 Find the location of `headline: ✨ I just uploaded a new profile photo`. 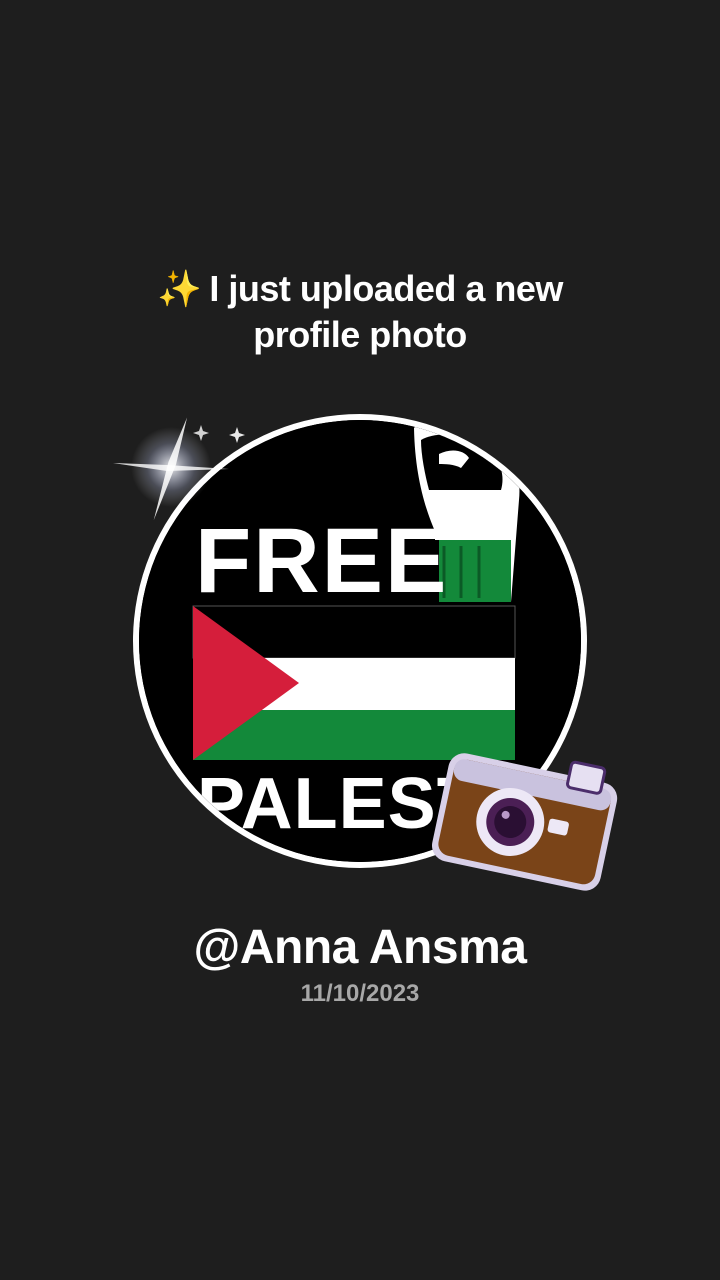

headline: ✨ I just uploaded a new profile photo is located at coordinates (360, 312).